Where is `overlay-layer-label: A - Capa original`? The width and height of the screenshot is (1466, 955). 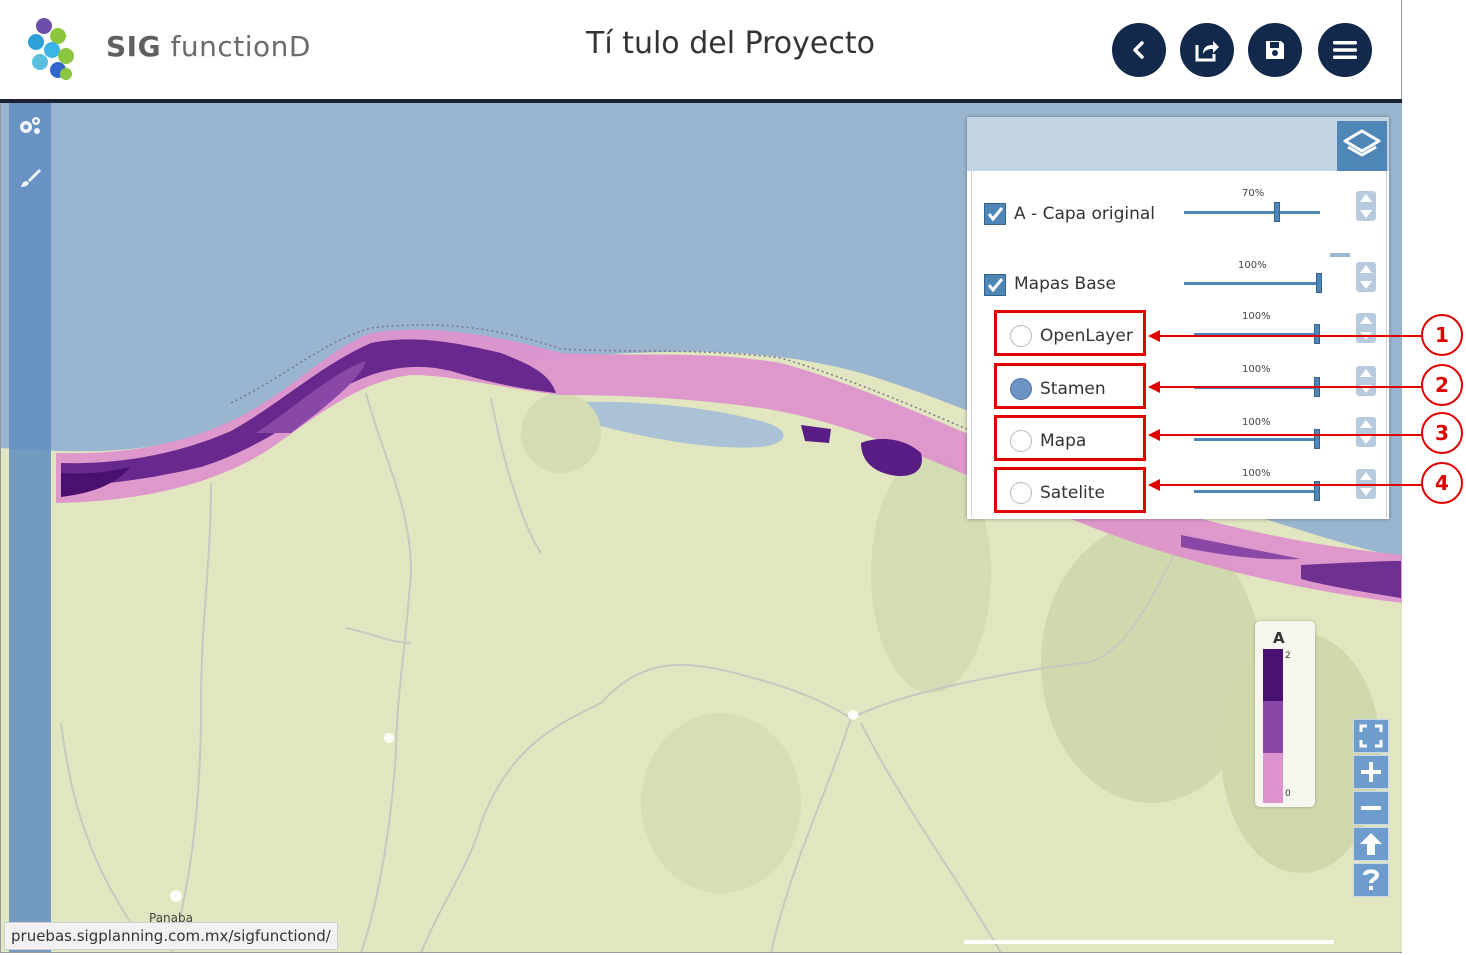
overlay-layer-label: A - Capa original is located at coordinates (1085, 214).